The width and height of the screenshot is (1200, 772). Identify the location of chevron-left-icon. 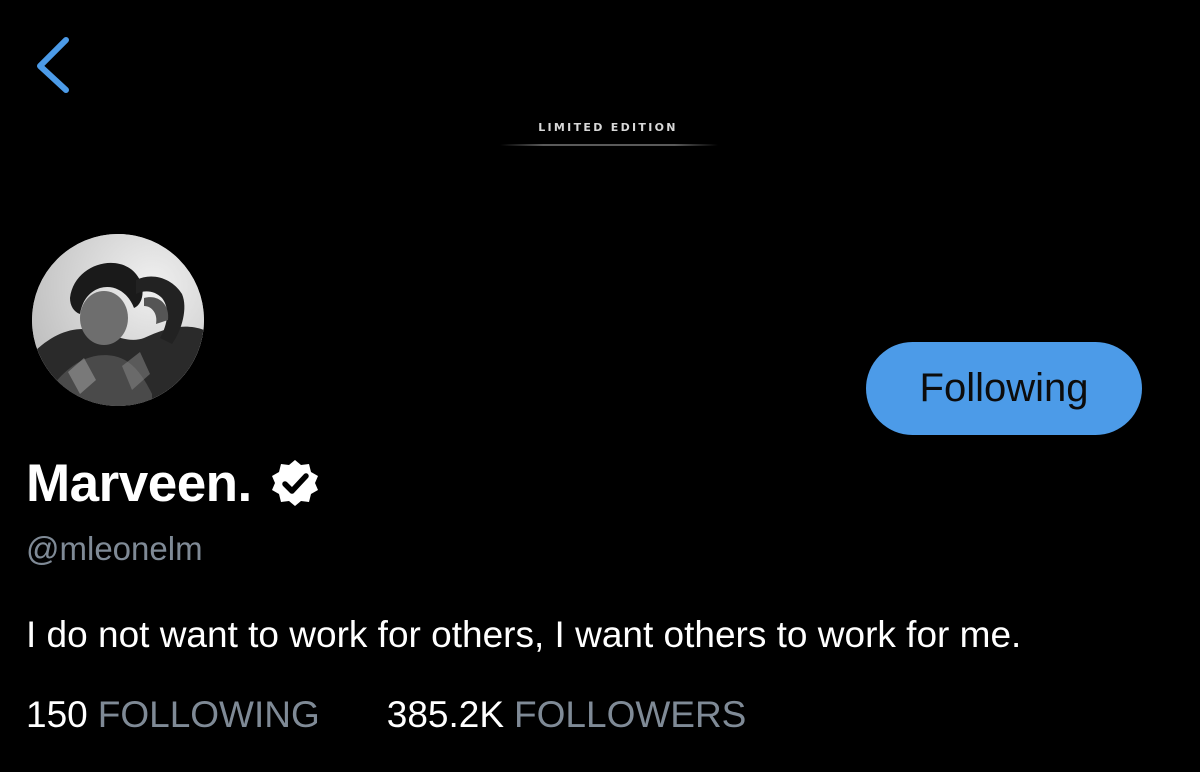
(53, 65).